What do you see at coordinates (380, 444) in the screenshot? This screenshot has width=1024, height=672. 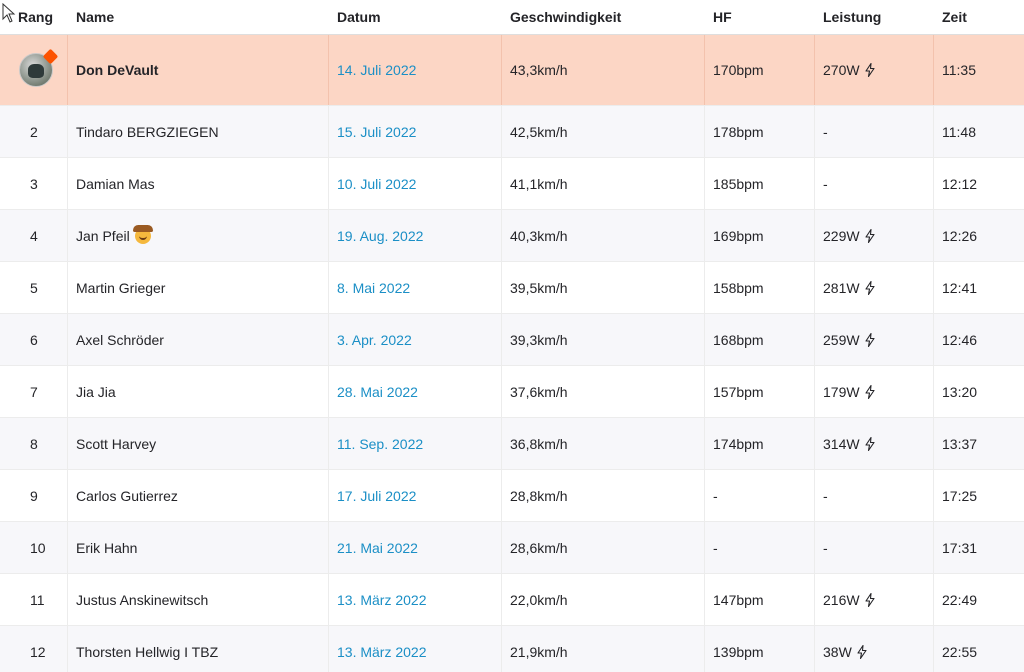 I see `activity-date-link: 11. Sep. 2022` at bounding box center [380, 444].